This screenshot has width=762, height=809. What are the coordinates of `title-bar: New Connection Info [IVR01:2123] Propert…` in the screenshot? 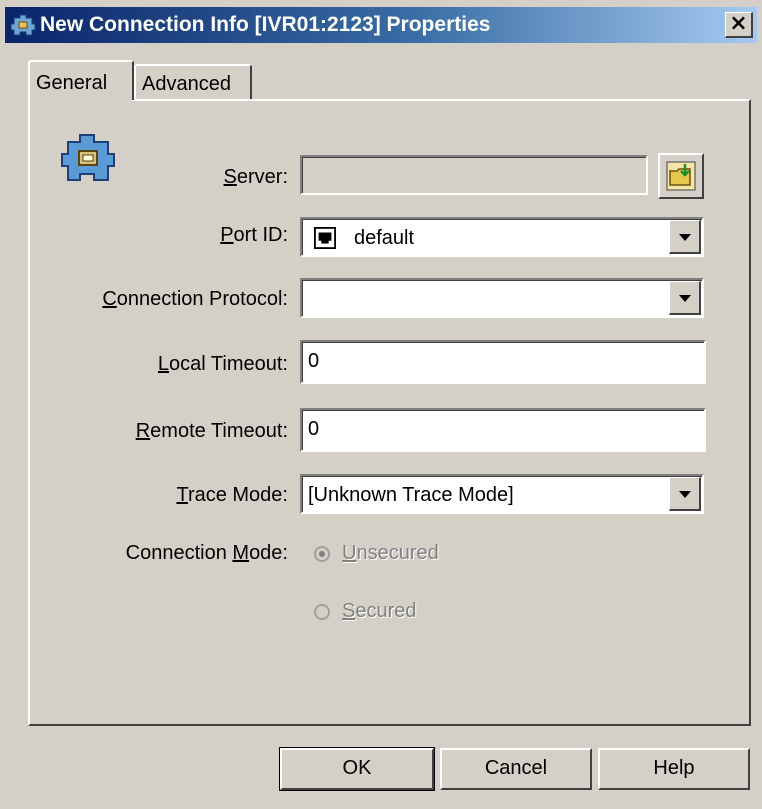 It's located at (381, 25).